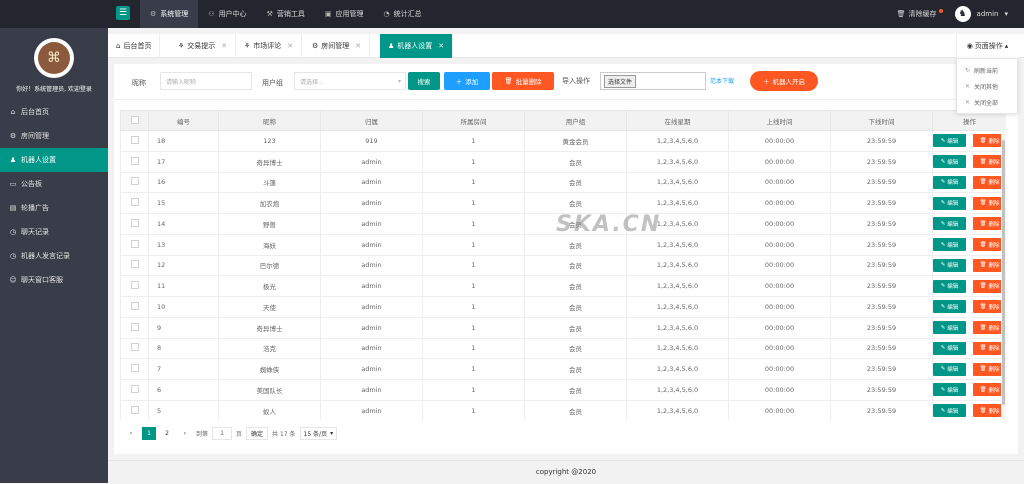 The width and height of the screenshot is (1024, 484). Describe the element at coordinates (54, 208) in the screenshot. I see `sidebar-item-4: ▤ 轮播广告` at that location.